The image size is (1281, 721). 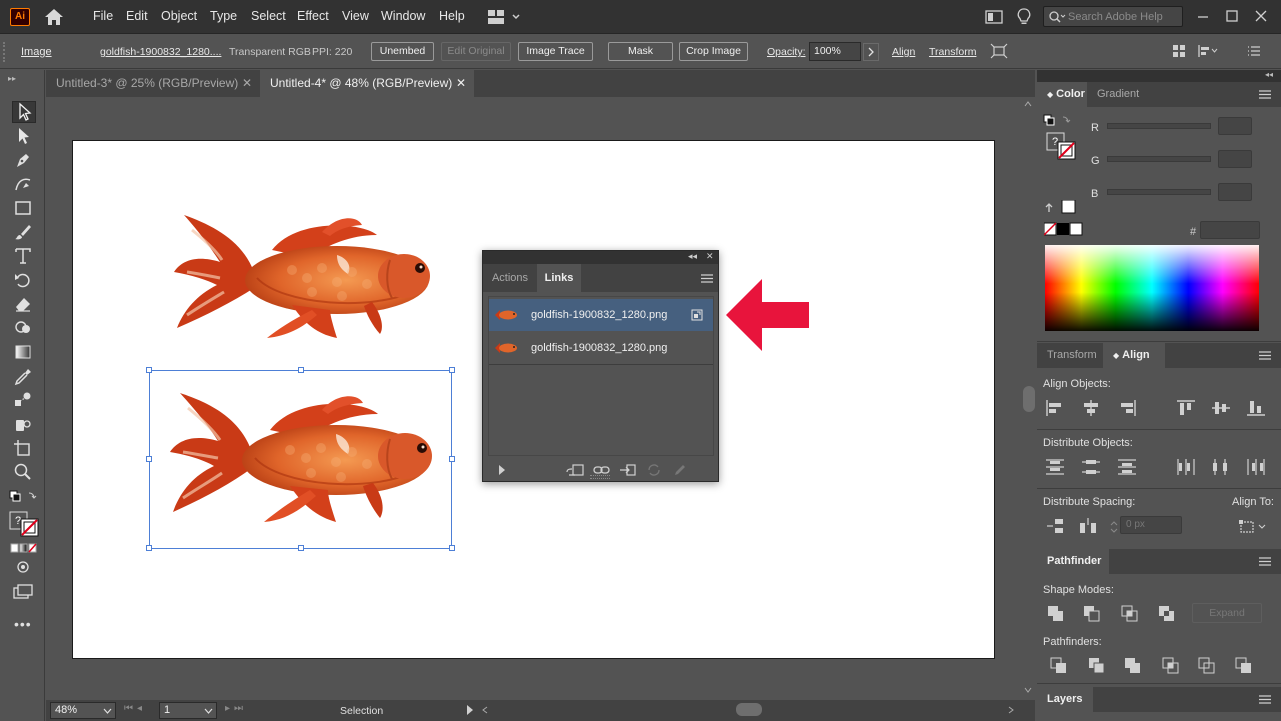 What do you see at coordinates (1127, 408) in the screenshot?
I see `horizontal-align-right-icon` at bounding box center [1127, 408].